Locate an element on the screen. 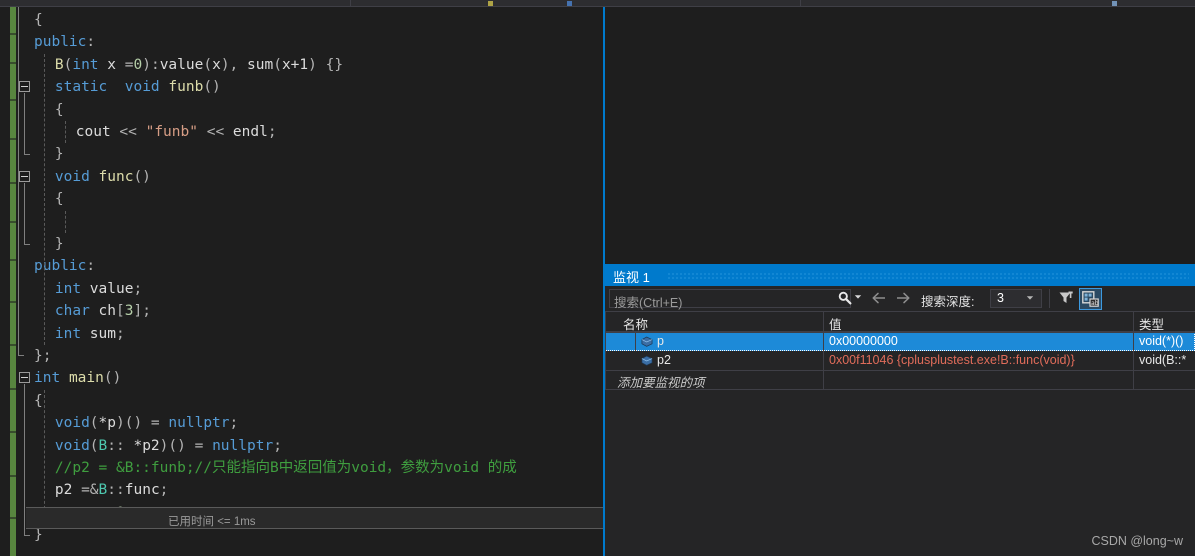  code-token: B is located at coordinates (103, 490).